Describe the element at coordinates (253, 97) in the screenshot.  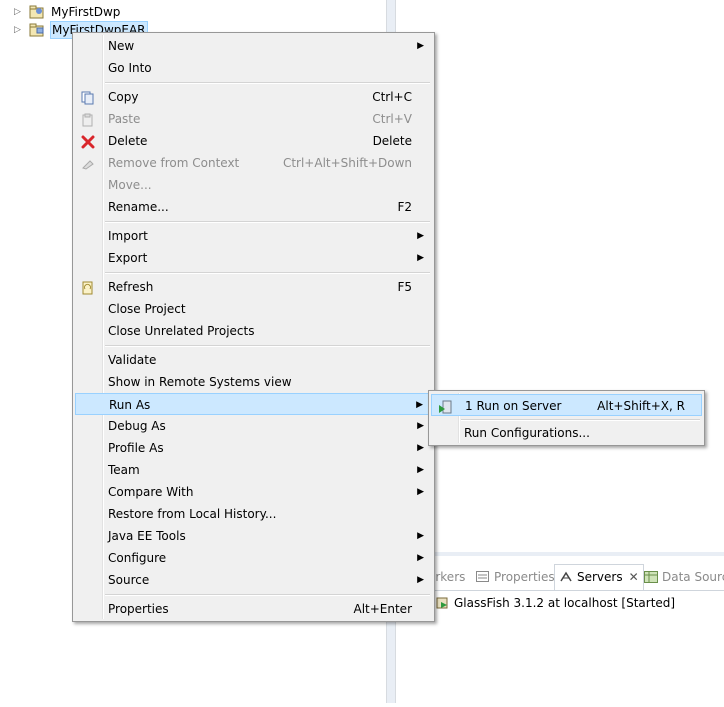
I see `menu-item-copy: Copy Ctrl+C` at that location.